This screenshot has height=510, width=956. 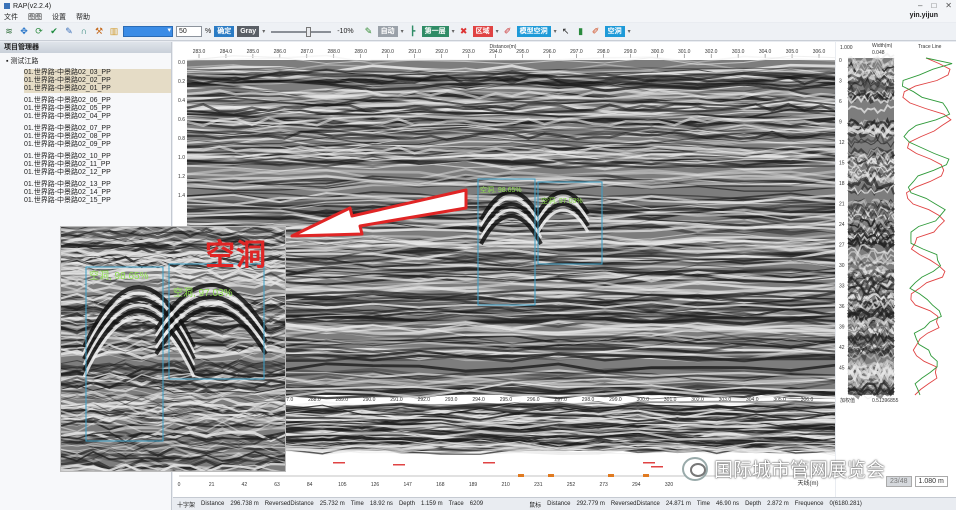 I want to click on menu-view: 图图, so click(x=35, y=17).